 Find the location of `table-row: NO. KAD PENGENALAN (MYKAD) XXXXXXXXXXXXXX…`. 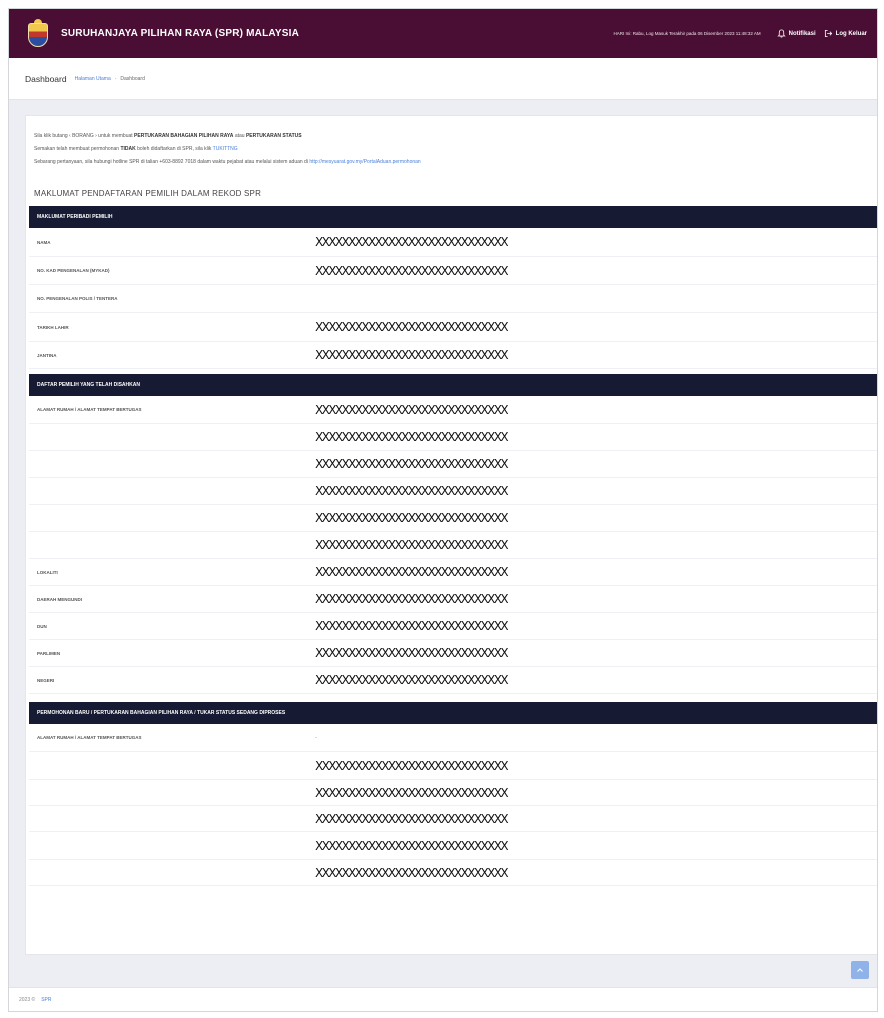

table-row: NO. KAD PENGENALAN (MYKAD) XXXXXXXXXXXXXX… is located at coordinates (453, 271).